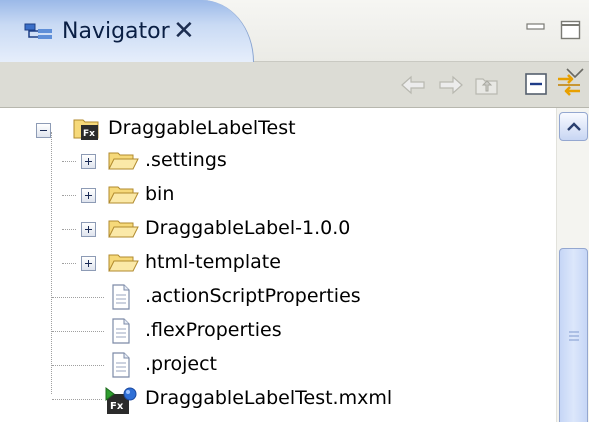 This screenshot has width=589, height=422. Describe the element at coordinates (294, 31) in the screenshot. I see `view-tab-bar: Navigator ✕` at that location.